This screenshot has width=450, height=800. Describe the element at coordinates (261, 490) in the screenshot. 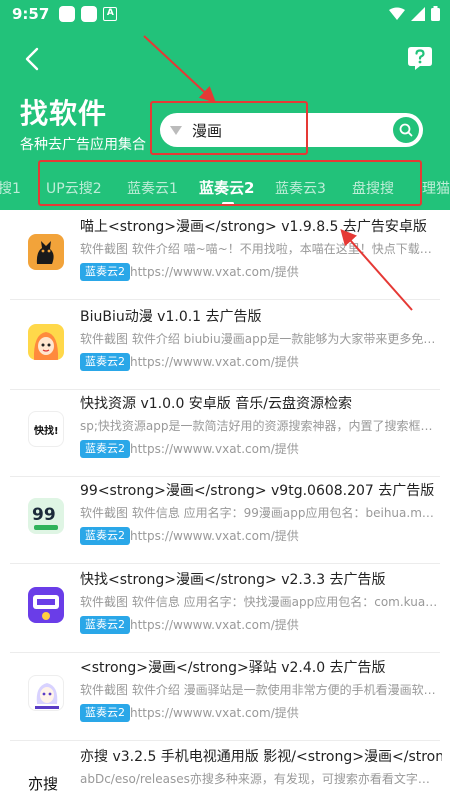

I see `item-title: 99<strong>漫画</strong> v9tg.0608.207 去广告版` at that location.